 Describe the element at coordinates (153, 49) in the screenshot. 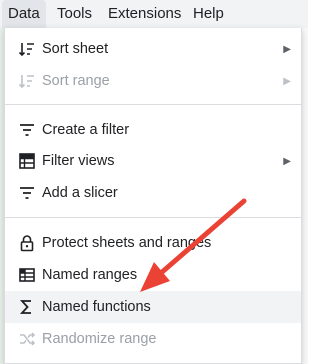

I see `menu-item-sort-sheet: Sort sheet ▶` at that location.